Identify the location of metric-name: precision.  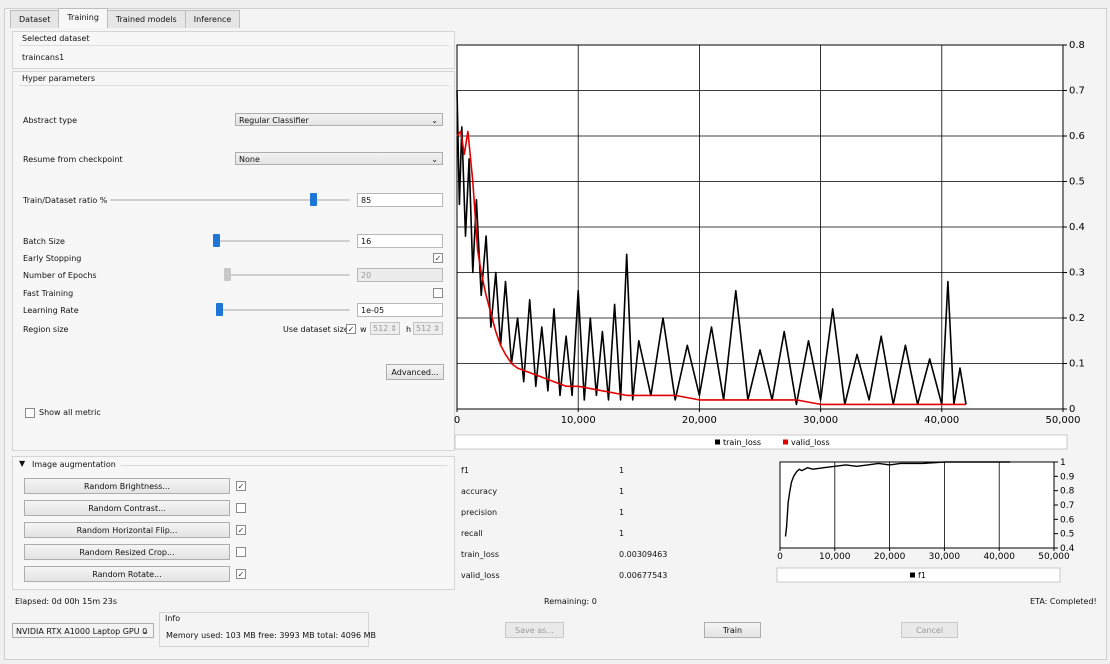
(479, 512).